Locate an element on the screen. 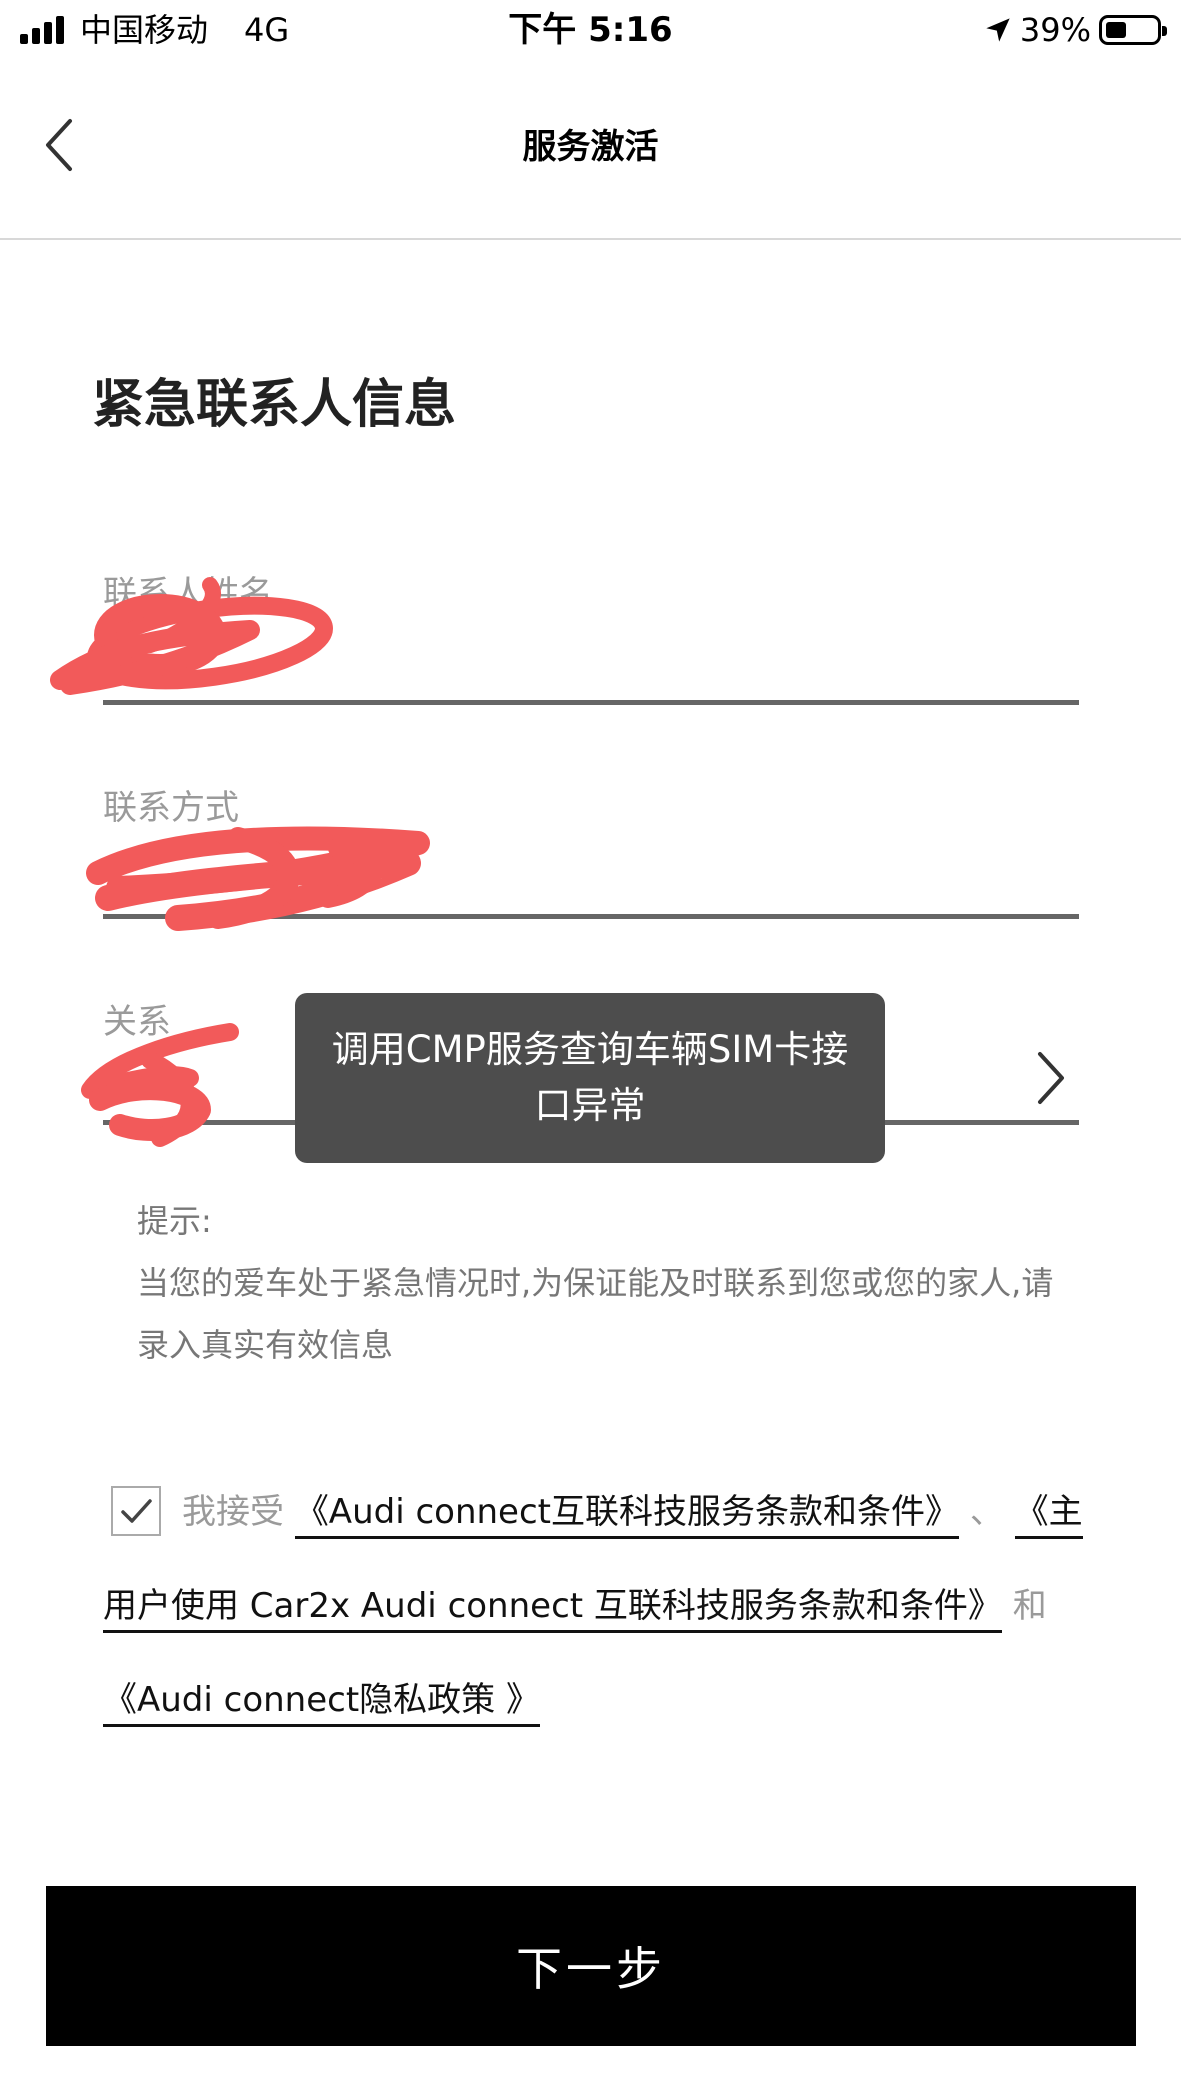 This screenshot has width=1181, height=2100. chevron-right-icon is located at coordinates (1050, 1078).